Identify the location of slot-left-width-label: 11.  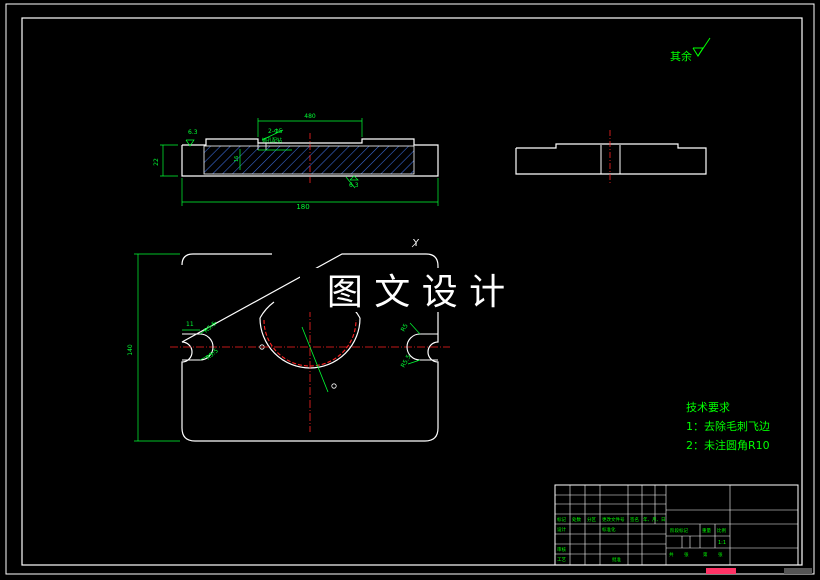
(190, 324).